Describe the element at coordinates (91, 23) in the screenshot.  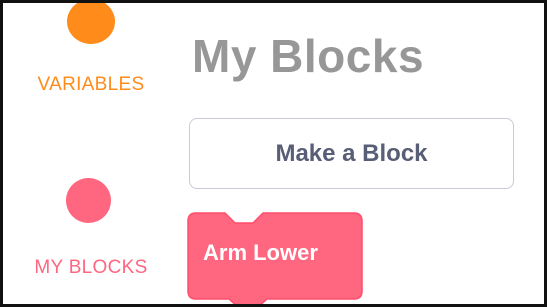
I see `variables-category-dot-icon` at that location.